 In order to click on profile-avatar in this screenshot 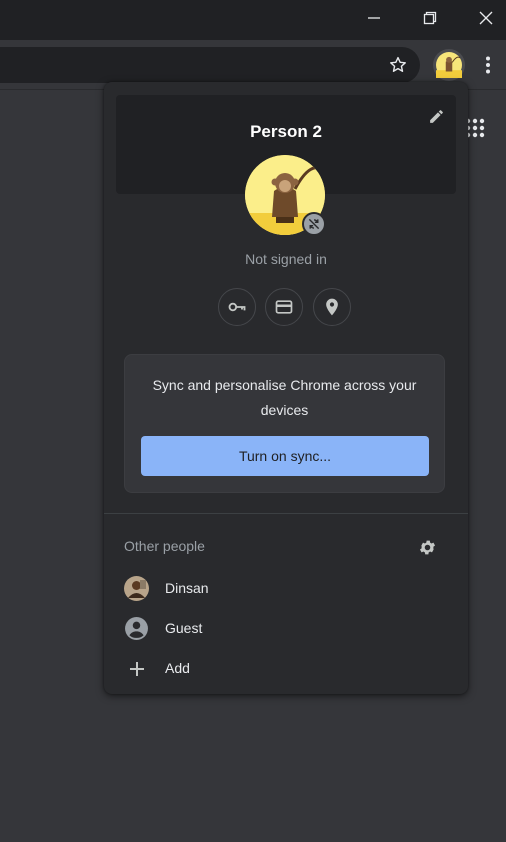, I will do `click(449, 65)`.